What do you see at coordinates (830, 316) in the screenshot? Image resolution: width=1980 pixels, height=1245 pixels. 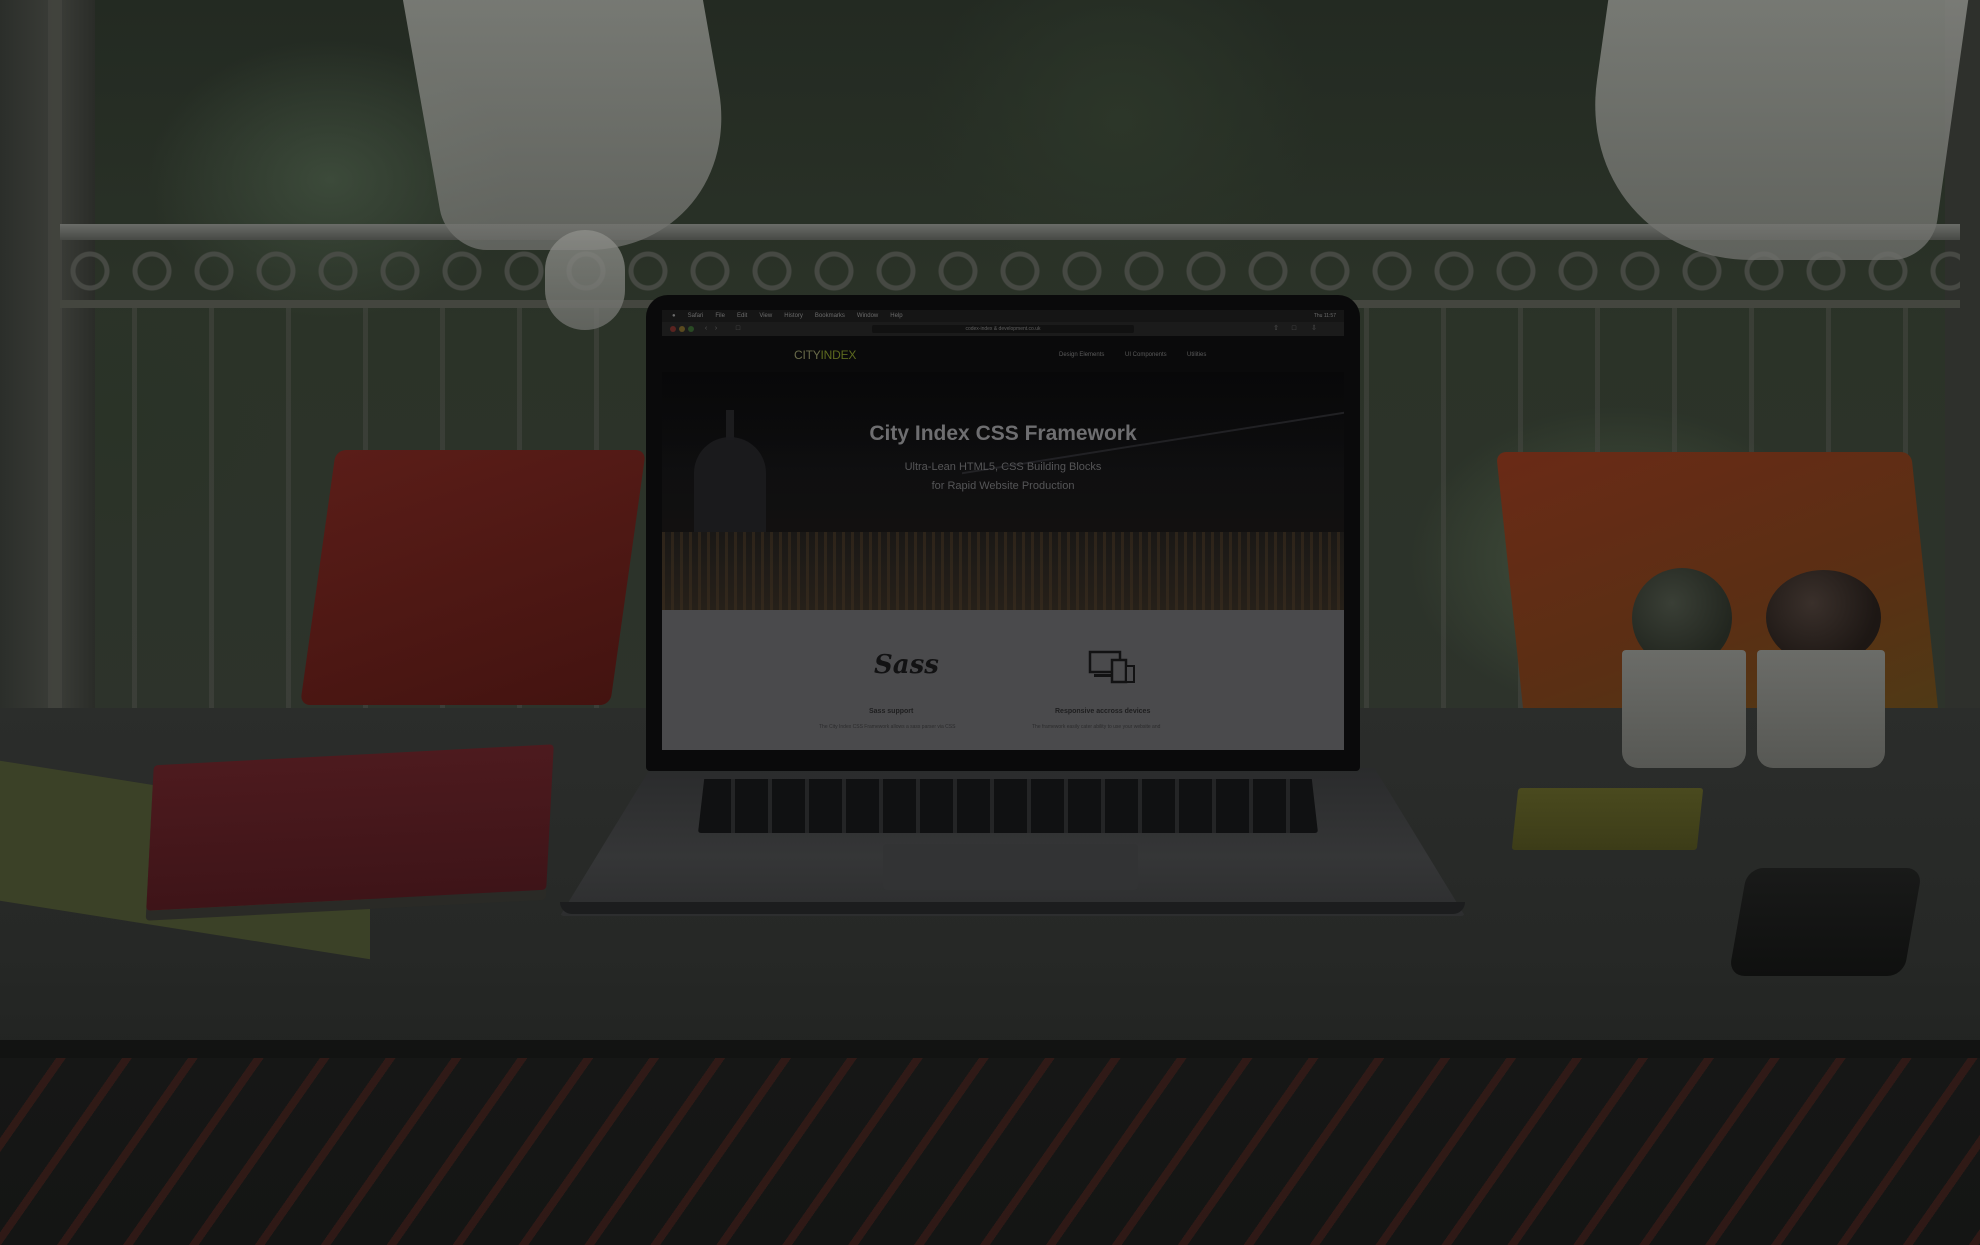 I see `menubar-bookmarks: Bookmarks` at bounding box center [830, 316].